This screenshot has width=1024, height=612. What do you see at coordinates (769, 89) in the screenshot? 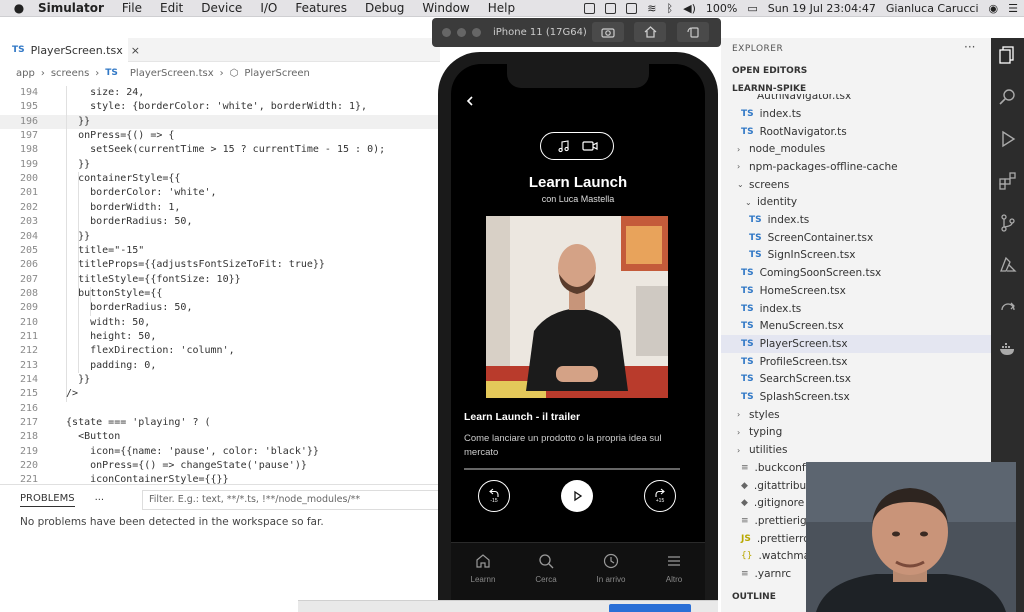
I see `project-section: LEARNN-SPIKE` at bounding box center [769, 89].